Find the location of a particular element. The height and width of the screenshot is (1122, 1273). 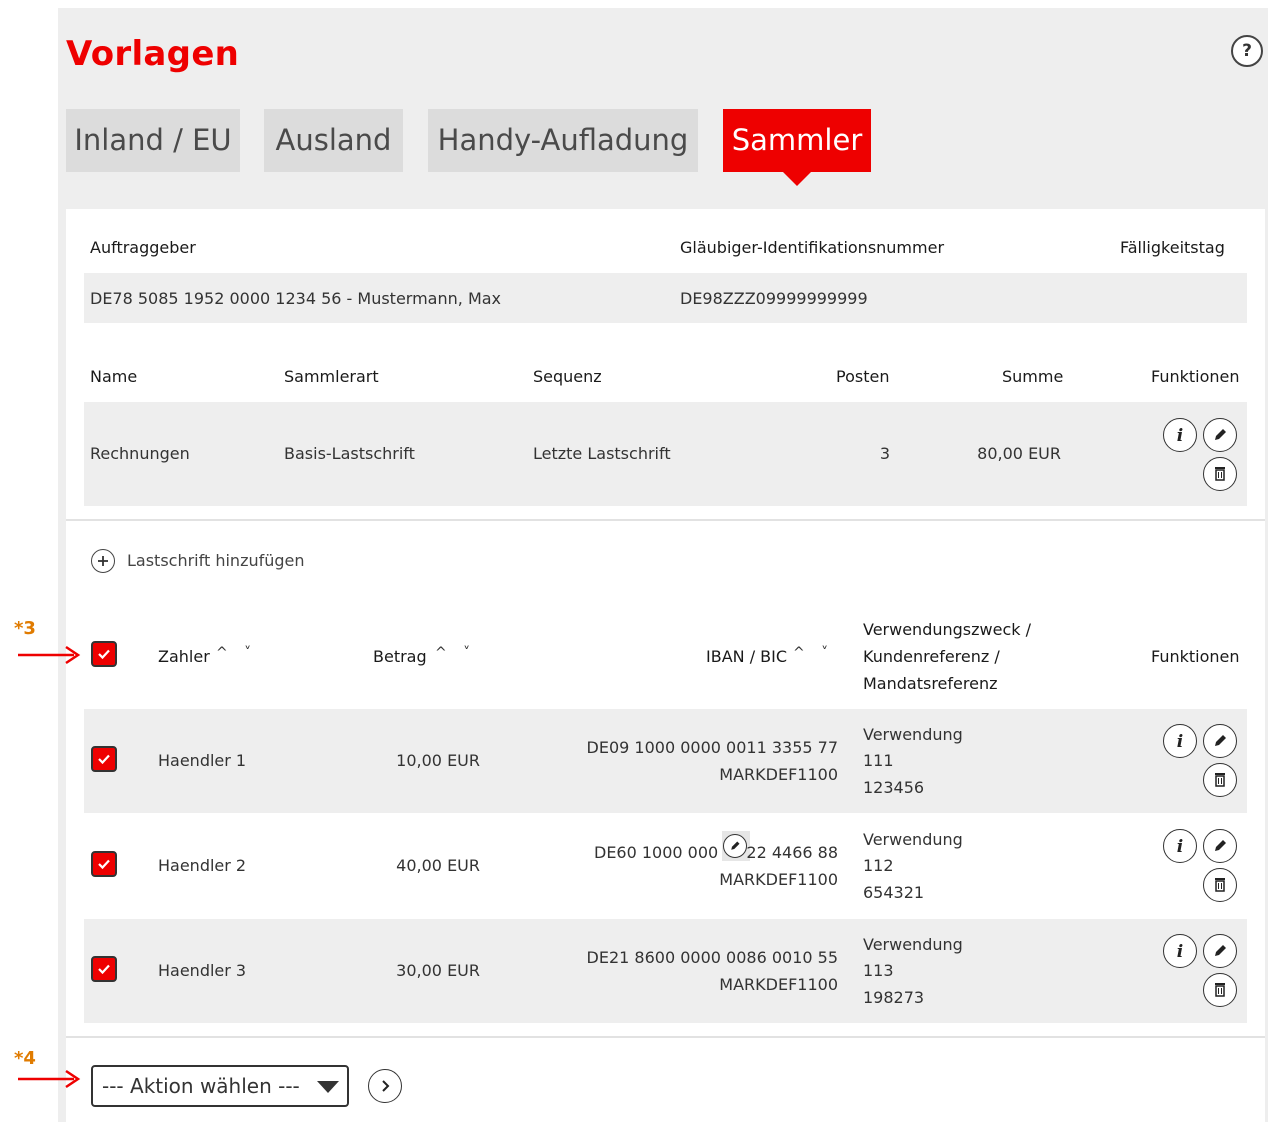

action-select: --- Aktion wählen --- is located at coordinates (220, 1086).